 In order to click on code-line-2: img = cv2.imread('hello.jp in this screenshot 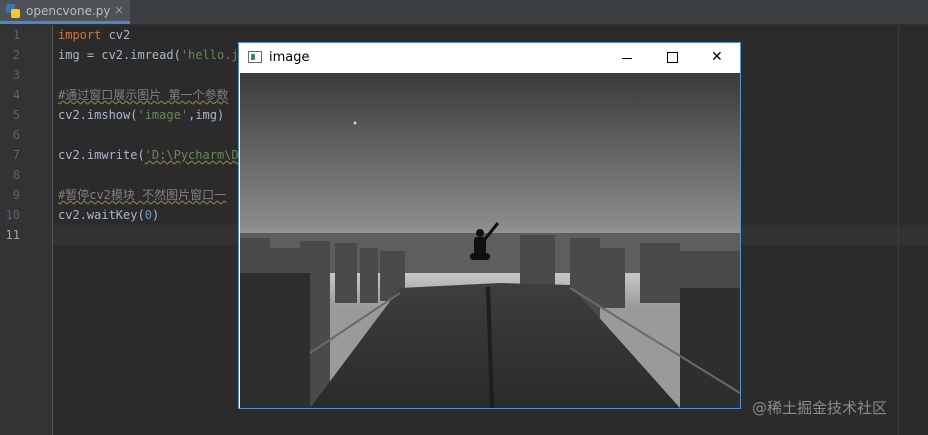, I will do `click(152, 55)`.